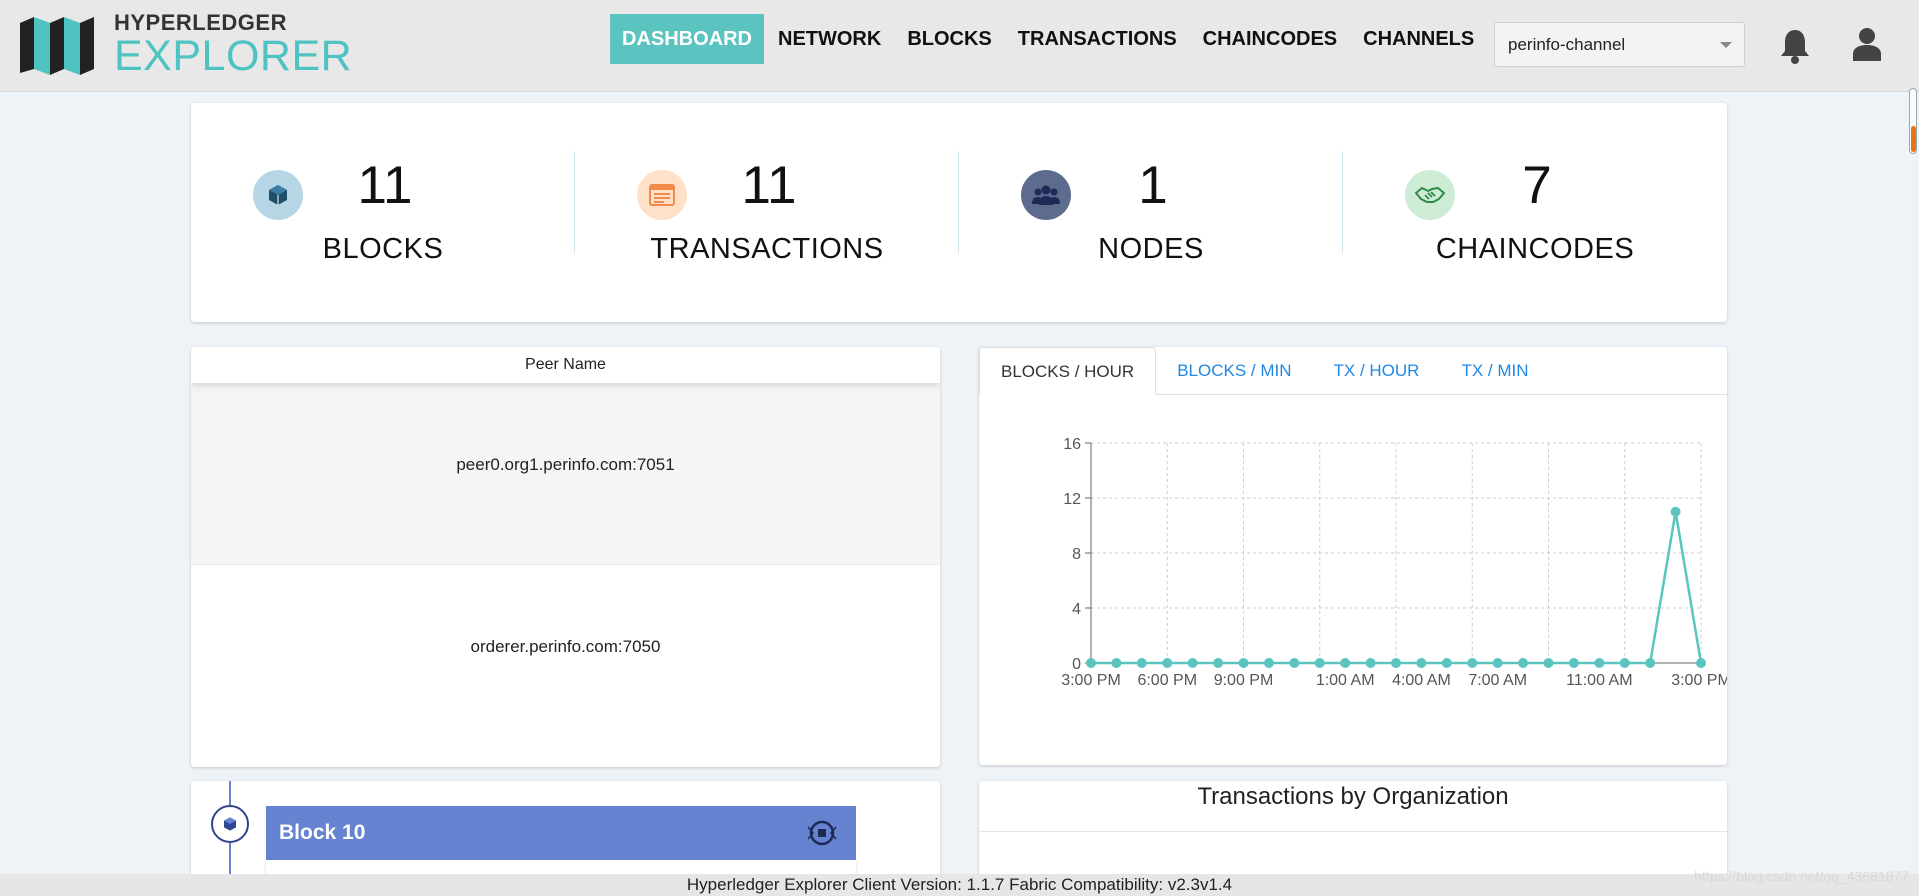 This screenshot has height=896, width=1919. What do you see at coordinates (1345, 680) in the screenshot?
I see `x-tick-label: 1:00 AM` at bounding box center [1345, 680].